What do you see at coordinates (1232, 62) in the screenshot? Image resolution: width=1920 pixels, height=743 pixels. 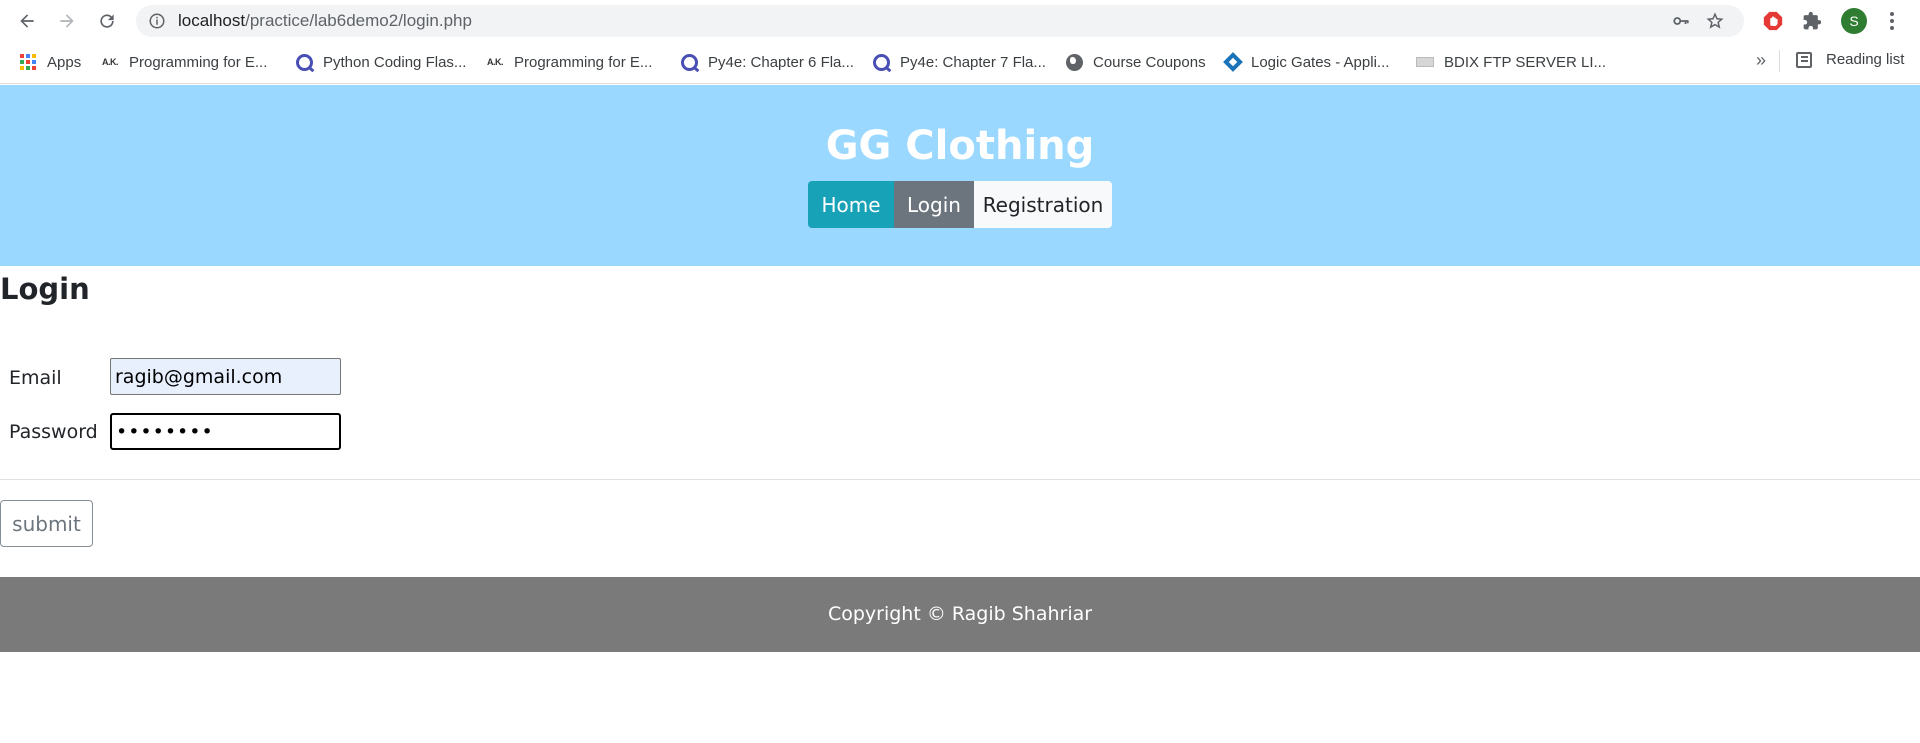 I see `diamond-favicon-icon` at bounding box center [1232, 62].